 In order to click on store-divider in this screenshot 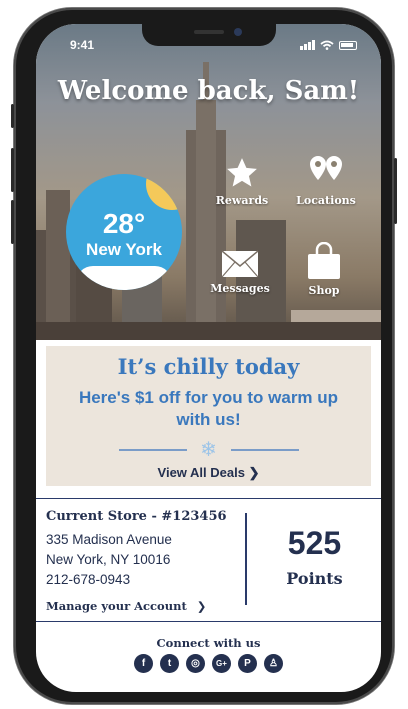, I will do `click(246, 559)`.